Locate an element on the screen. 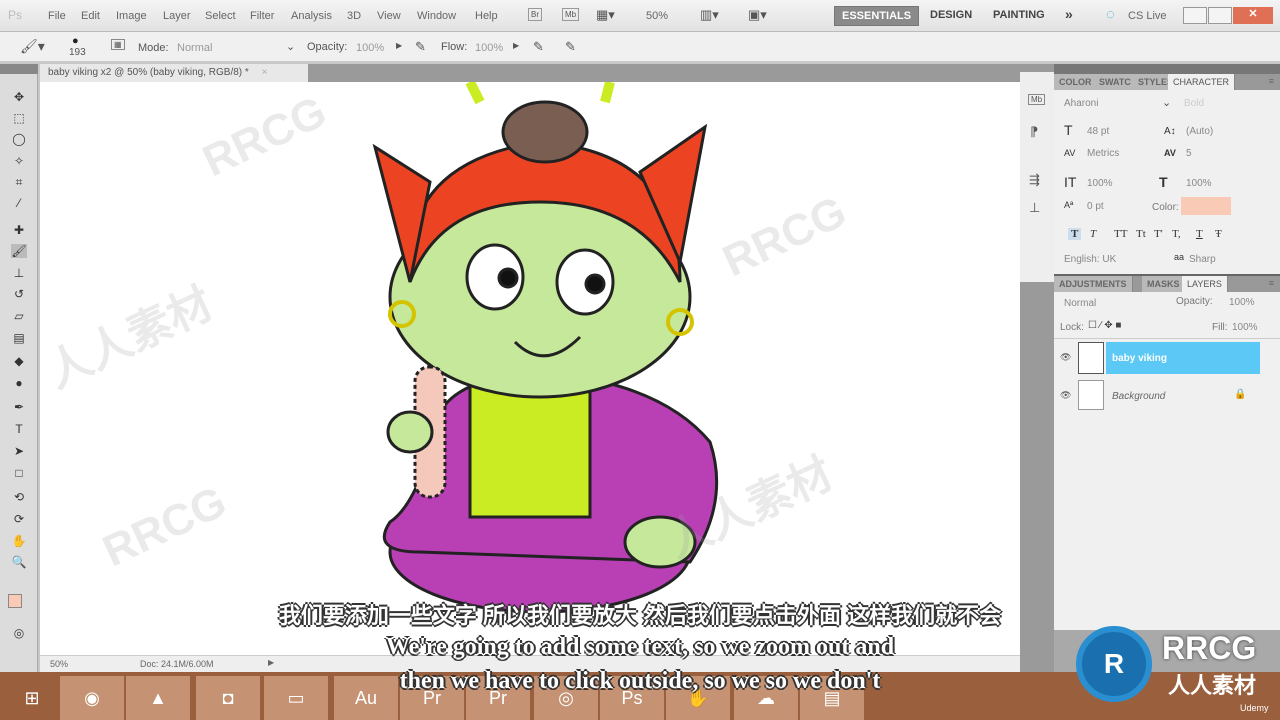  dodge-tool-icon: ● is located at coordinates (19, 383).